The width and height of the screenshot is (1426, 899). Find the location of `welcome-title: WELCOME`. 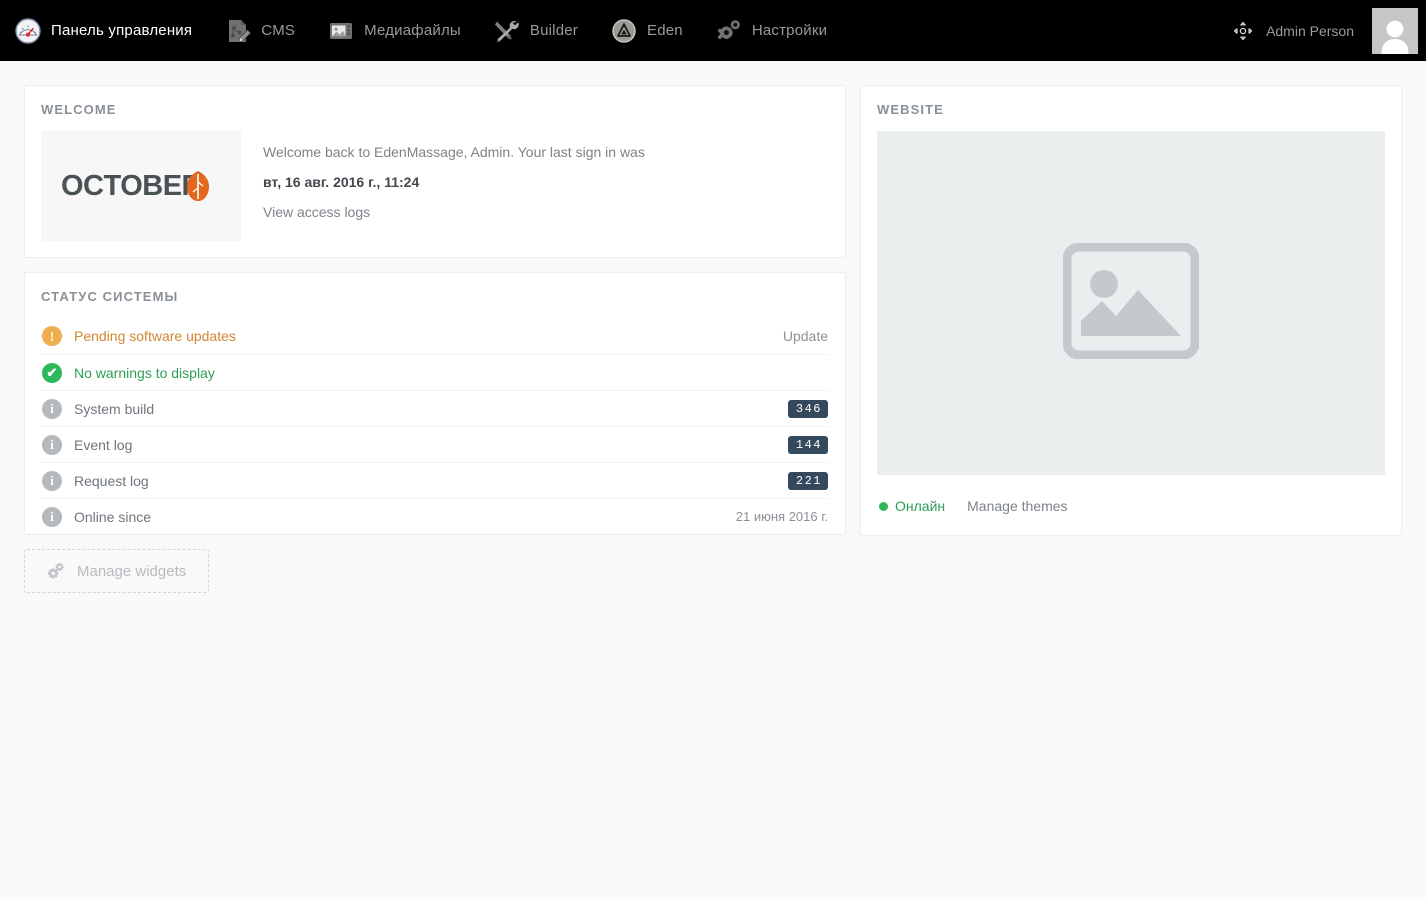

welcome-title: WELCOME is located at coordinates (79, 109).